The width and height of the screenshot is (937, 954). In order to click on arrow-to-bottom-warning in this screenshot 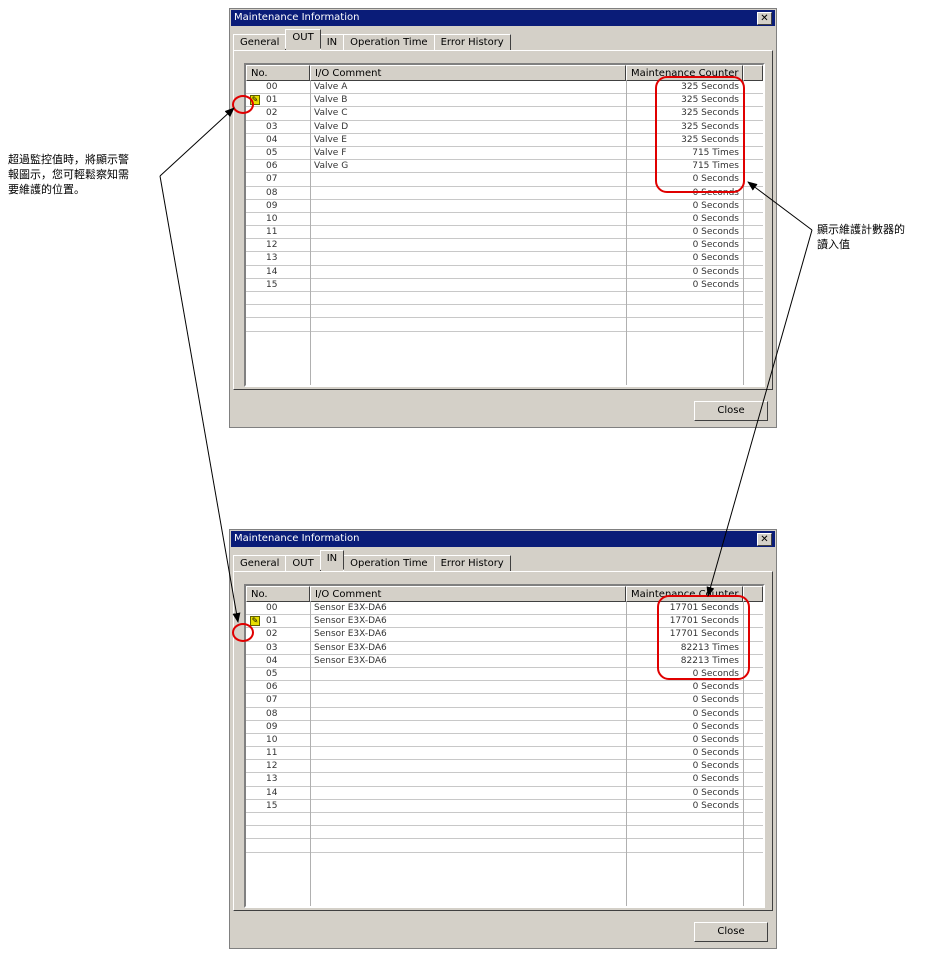, I will do `click(200, 399)`.